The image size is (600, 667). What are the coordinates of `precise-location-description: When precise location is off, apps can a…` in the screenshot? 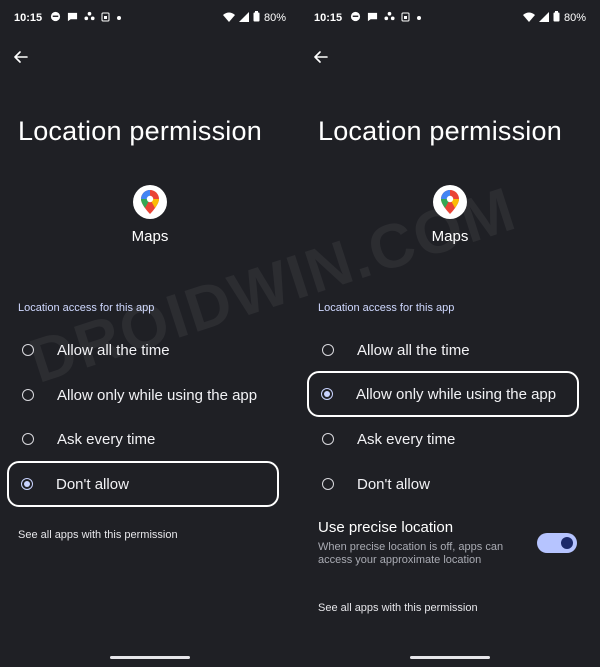 It's located at (411, 553).